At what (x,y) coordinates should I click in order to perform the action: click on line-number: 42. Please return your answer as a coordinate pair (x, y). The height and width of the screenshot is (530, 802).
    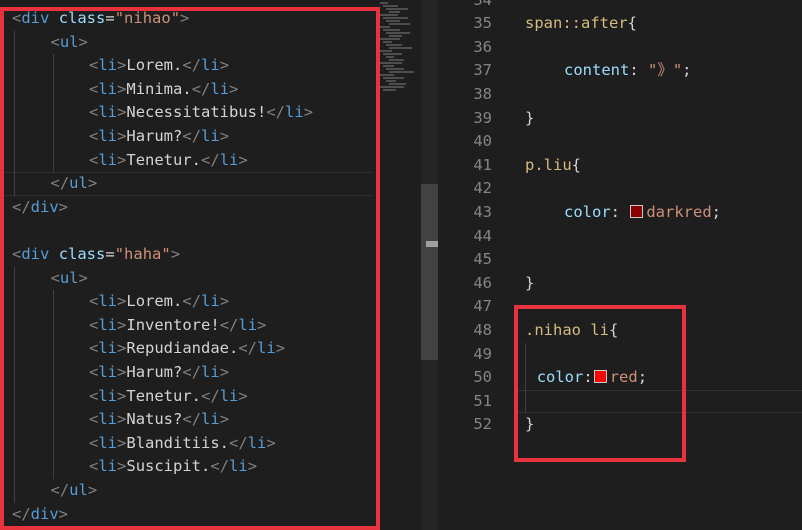
    Looking at the image, I should click on (482, 188).